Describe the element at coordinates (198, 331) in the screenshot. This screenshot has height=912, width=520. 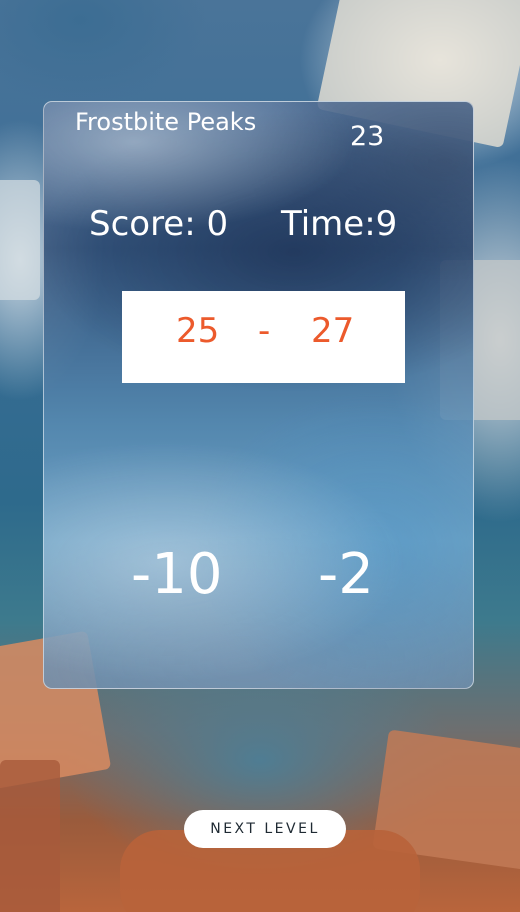
I see `range-low-value: 25` at that location.